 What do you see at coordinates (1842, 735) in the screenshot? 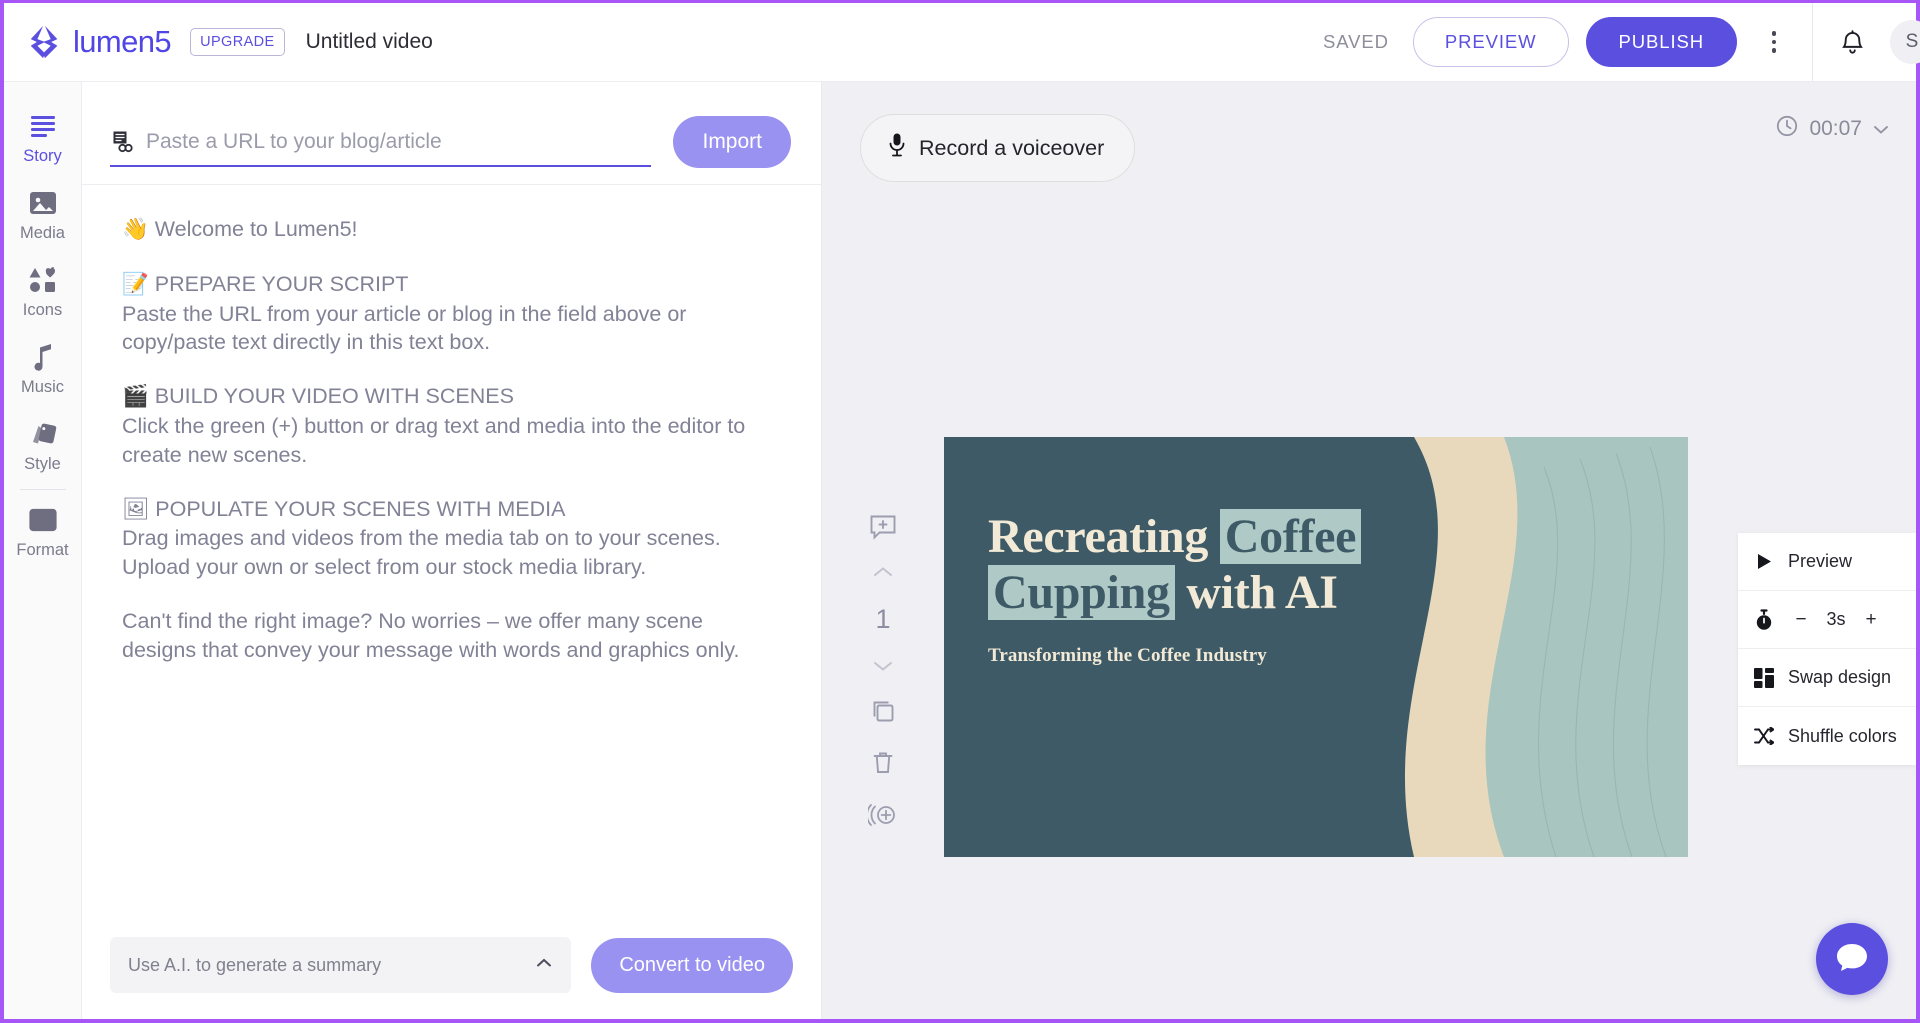
I see `shuffle-colors-label: Shuffle colors` at bounding box center [1842, 735].